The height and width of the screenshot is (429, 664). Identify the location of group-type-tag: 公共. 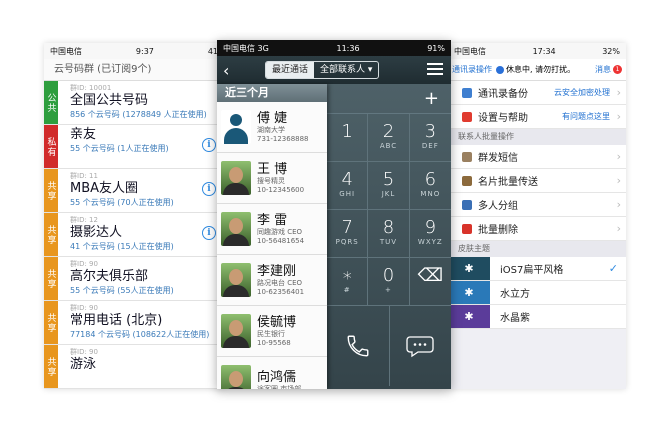
(51, 102).